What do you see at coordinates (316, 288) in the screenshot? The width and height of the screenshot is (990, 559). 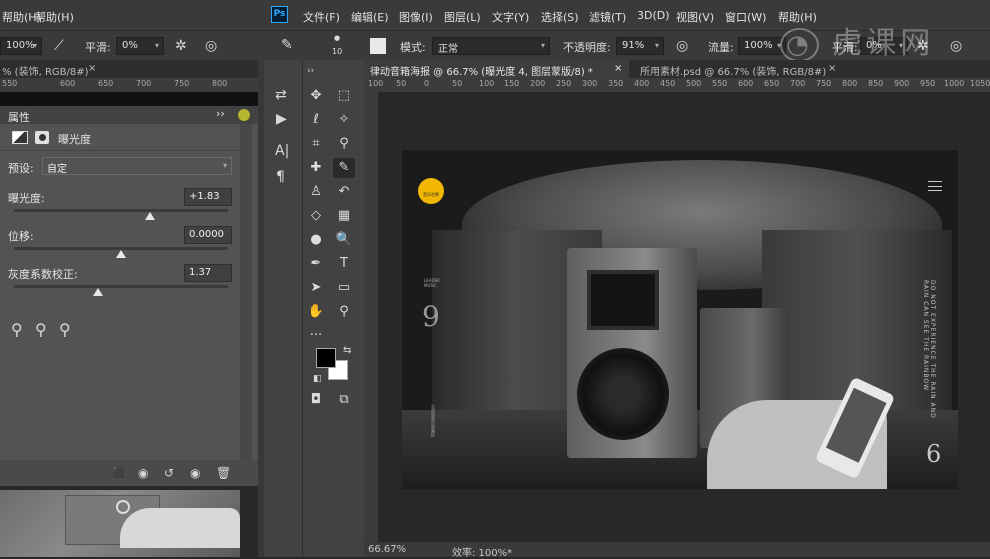 I see `path-selection-icon: ➤` at bounding box center [316, 288].